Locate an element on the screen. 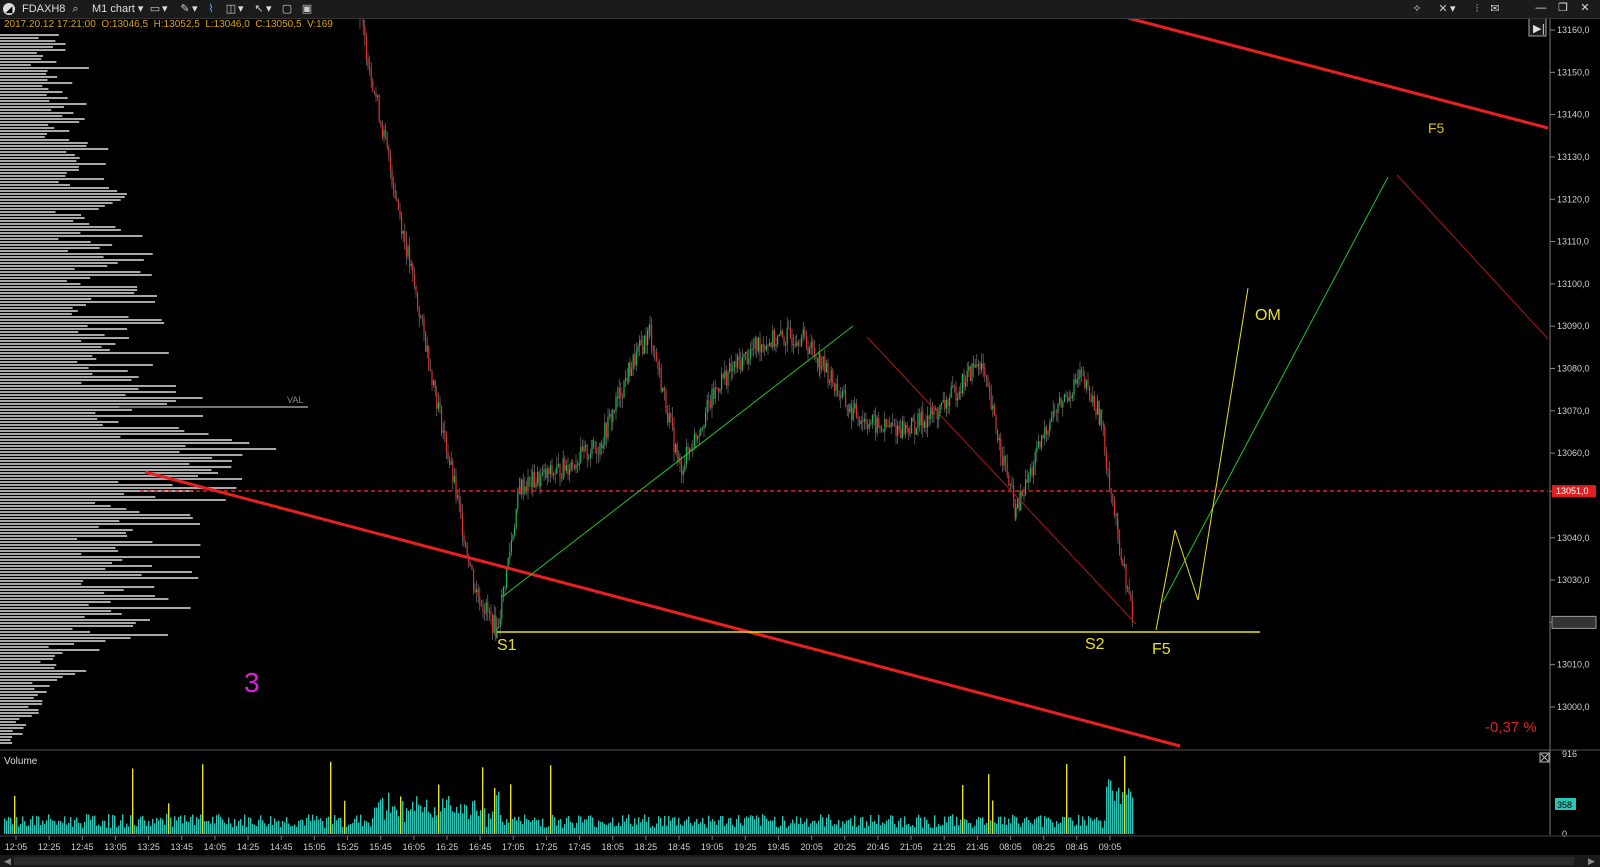 The height and width of the screenshot is (867, 1600). symbol-selector: FDAXH8 ⌕ is located at coordinates (52, 9).